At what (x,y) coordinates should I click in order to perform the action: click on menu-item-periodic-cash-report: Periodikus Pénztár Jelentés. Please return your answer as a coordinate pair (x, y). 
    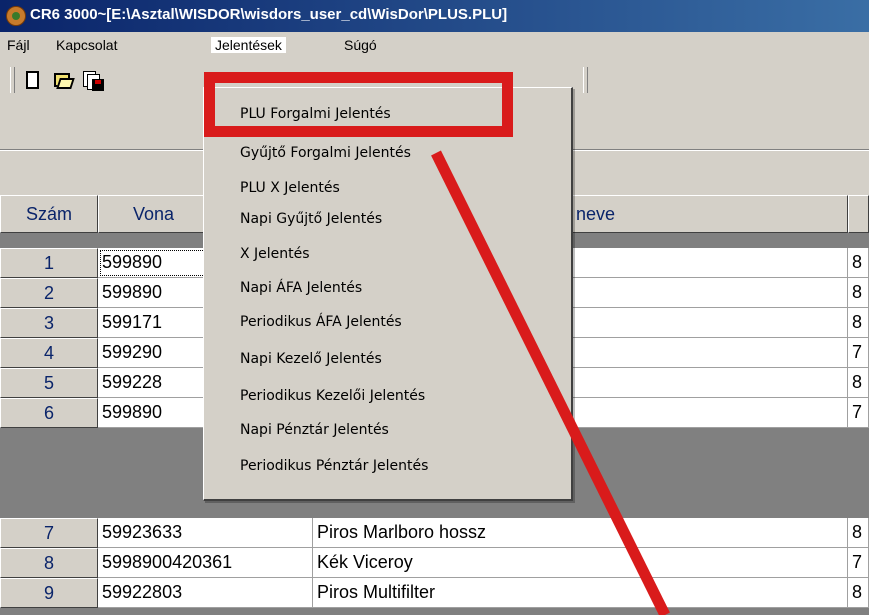
    Looking at the image, I should click on (334, 466).